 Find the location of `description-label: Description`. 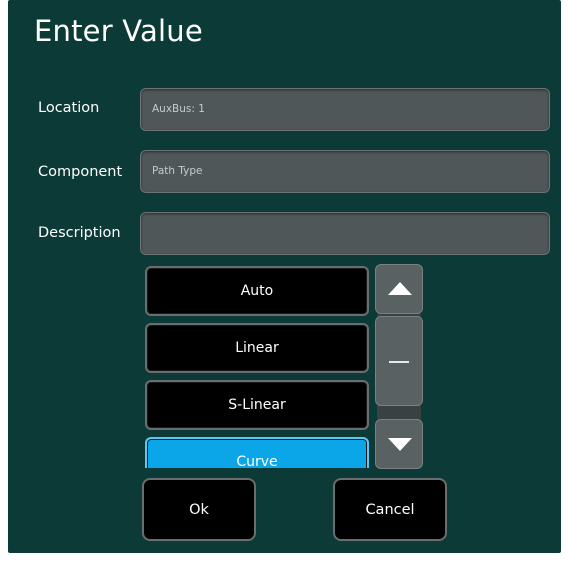

description-label: Description is located at coordinates (79, 233).